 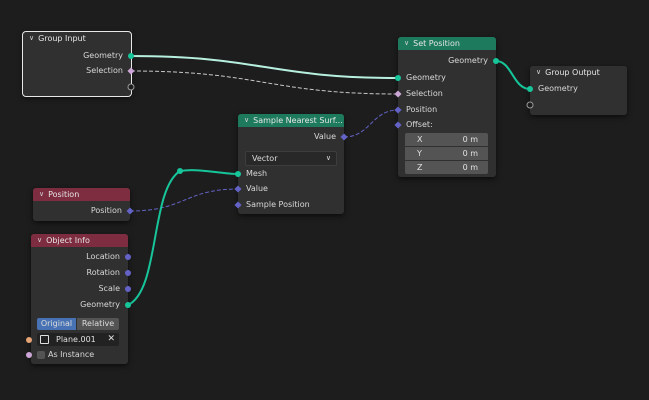 What do you see at coordinates (419, 153) in the screenshot?
I see `axis-label: Y` at bounding box center [419, 153].